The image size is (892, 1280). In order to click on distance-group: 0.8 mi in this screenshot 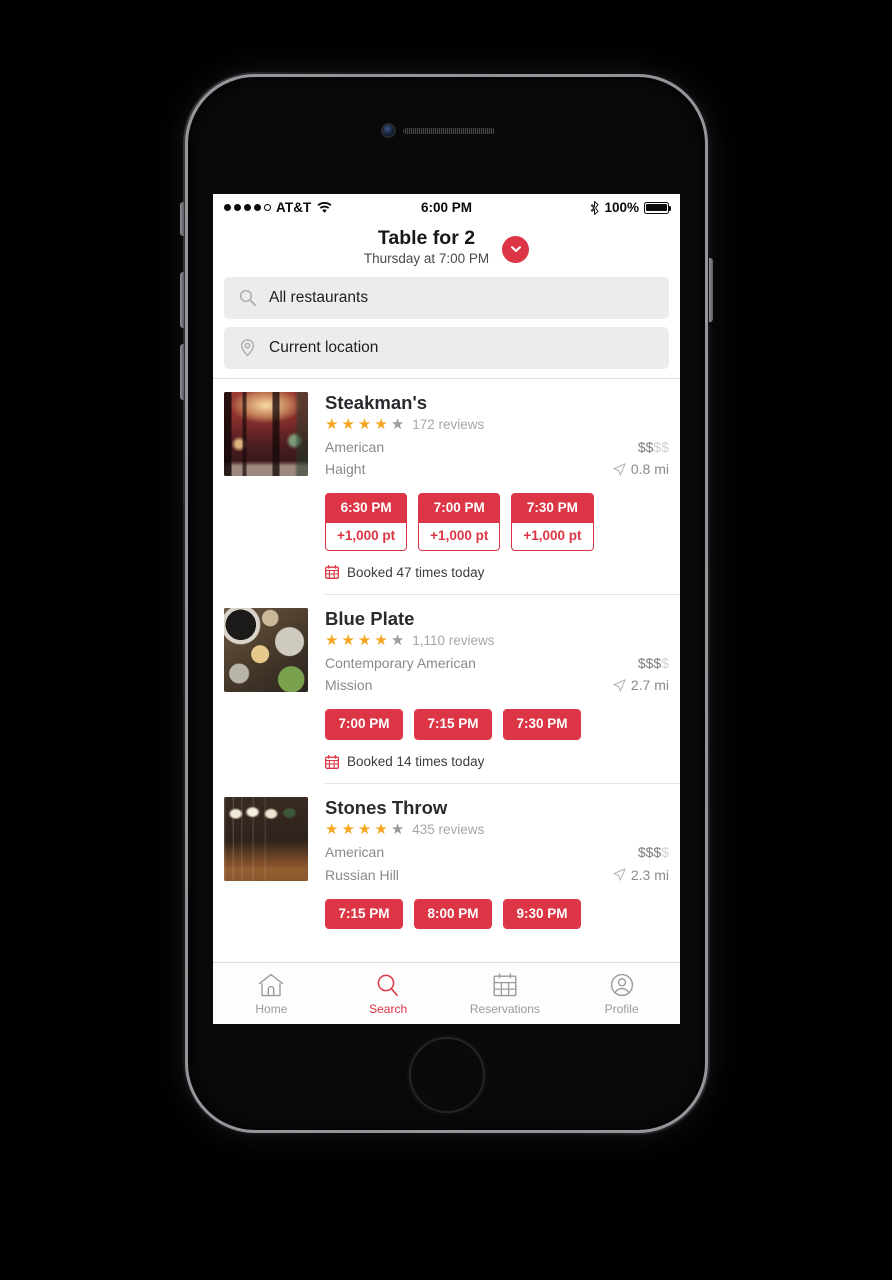, I will do `click(641, 469)`.